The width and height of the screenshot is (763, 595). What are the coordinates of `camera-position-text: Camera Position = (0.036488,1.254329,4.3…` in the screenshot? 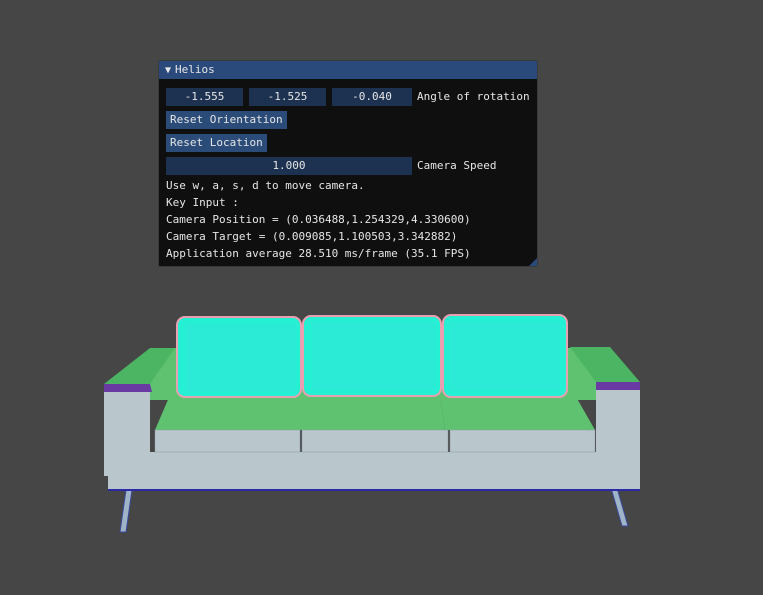 It's located at (318, 219).